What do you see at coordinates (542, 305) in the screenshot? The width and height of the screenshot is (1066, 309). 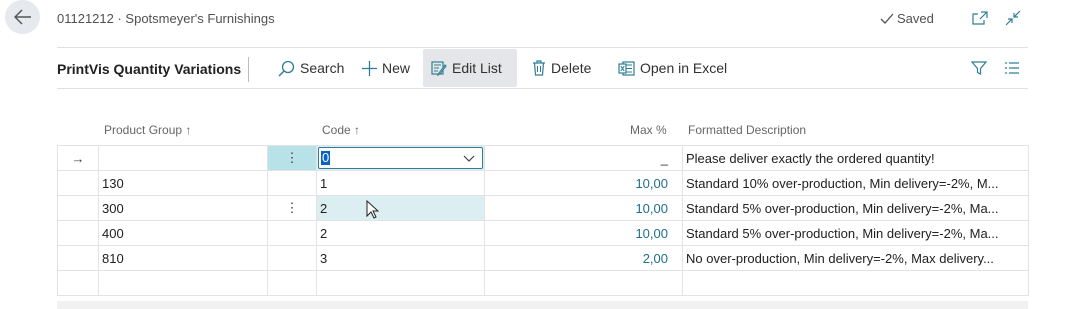 I see `horizontal-scrollbar` at bounding box center [542, 305].